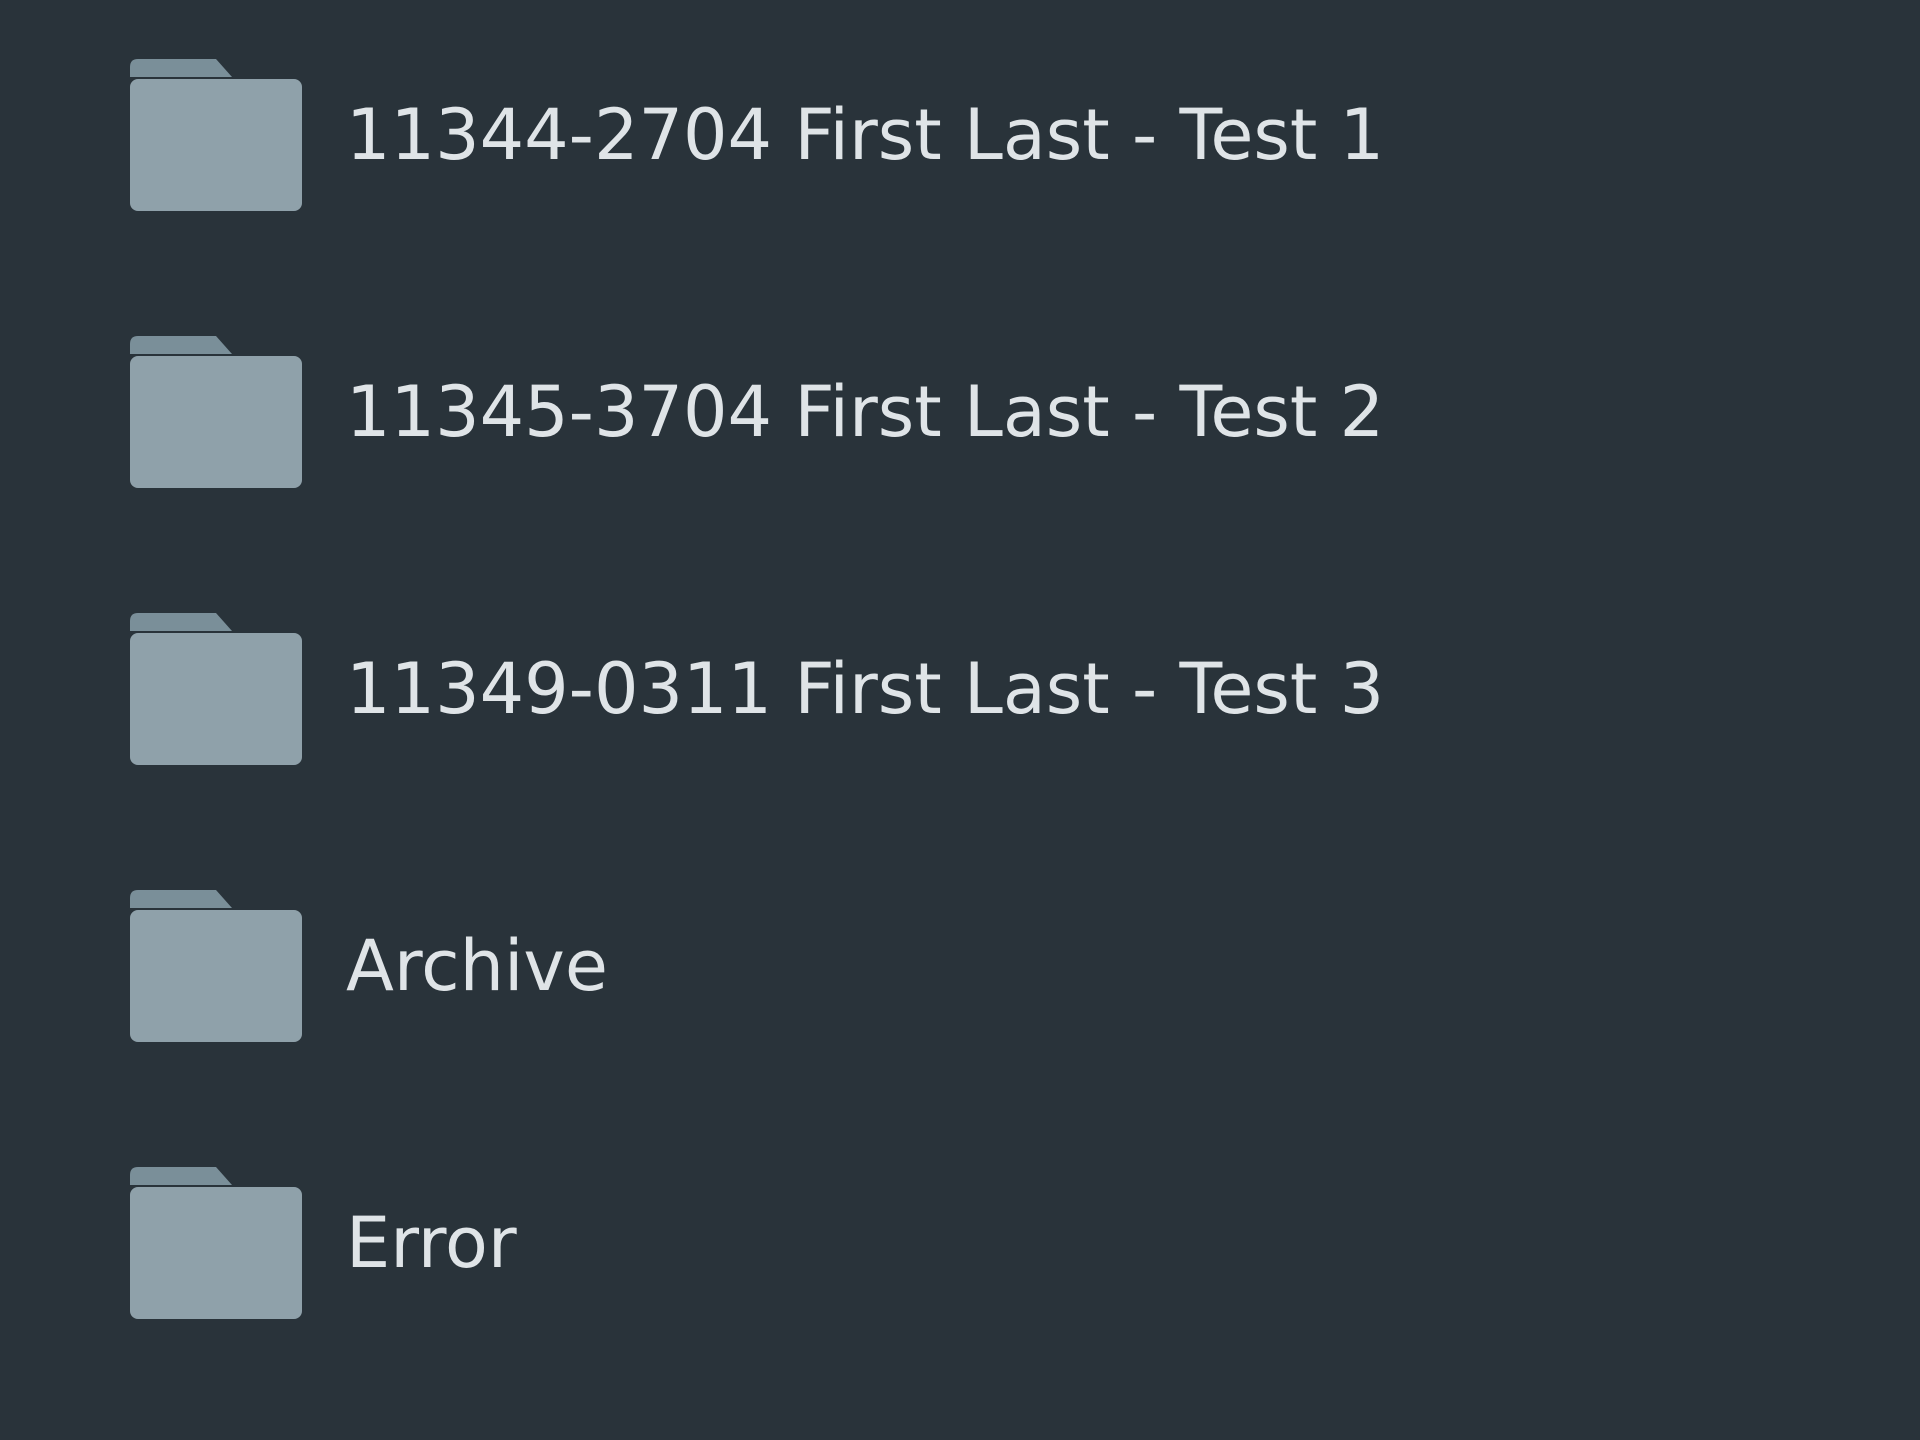  What do you see at coordinates (865, 689) in the screenshot?
I see `folder-label: 11349-0311 First Last - Test 3` at bounding box center [865, 689].